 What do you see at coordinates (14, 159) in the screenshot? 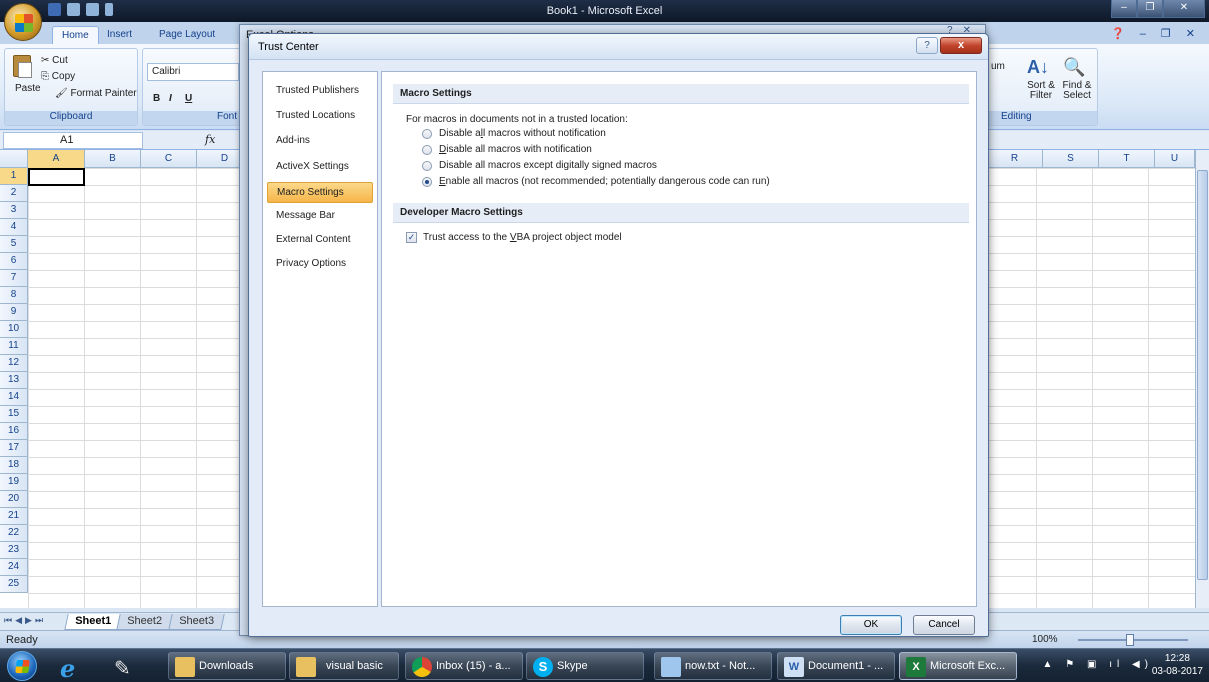
I see `select-all-corner` at bounding box center [14, 159].